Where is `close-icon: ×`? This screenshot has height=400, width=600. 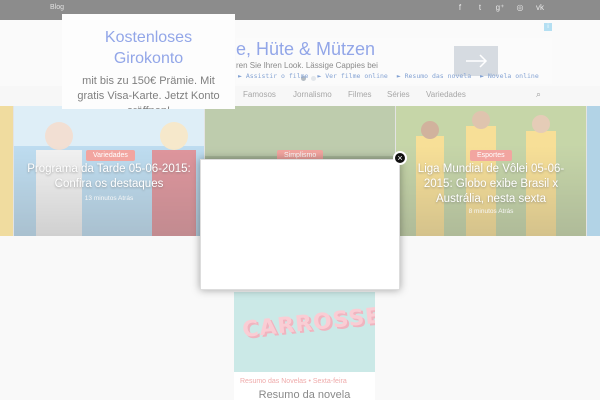 close-icon: × is located at coordinates (400, 158).